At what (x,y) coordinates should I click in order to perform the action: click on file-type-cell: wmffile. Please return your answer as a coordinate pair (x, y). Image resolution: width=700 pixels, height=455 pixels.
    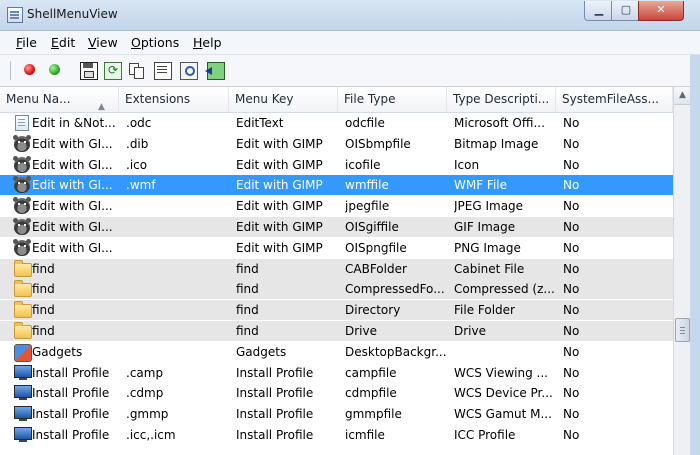
    Looking at the image, I should click on (367, 185).